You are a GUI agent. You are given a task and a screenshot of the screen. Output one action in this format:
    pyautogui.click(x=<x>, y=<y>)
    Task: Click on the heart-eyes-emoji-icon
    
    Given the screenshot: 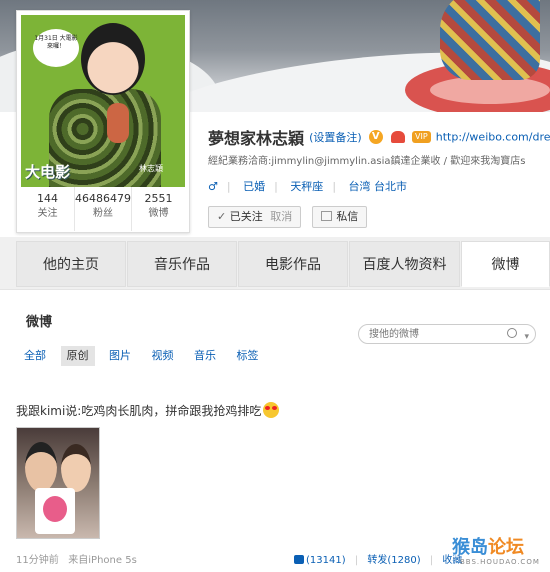 What is the action you would take?
    pyautogui.click(x=271, y=410)
    